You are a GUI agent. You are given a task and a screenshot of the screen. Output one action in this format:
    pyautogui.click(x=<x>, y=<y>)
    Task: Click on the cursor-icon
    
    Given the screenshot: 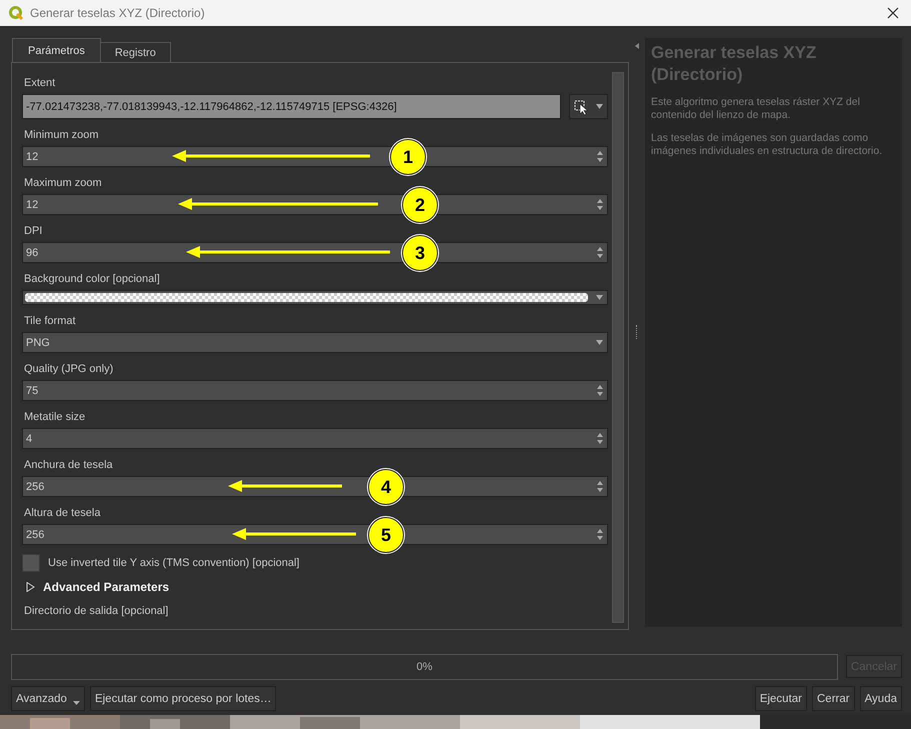 What is the action you would take?
    pyautogui.click(x=582, y=106)
    